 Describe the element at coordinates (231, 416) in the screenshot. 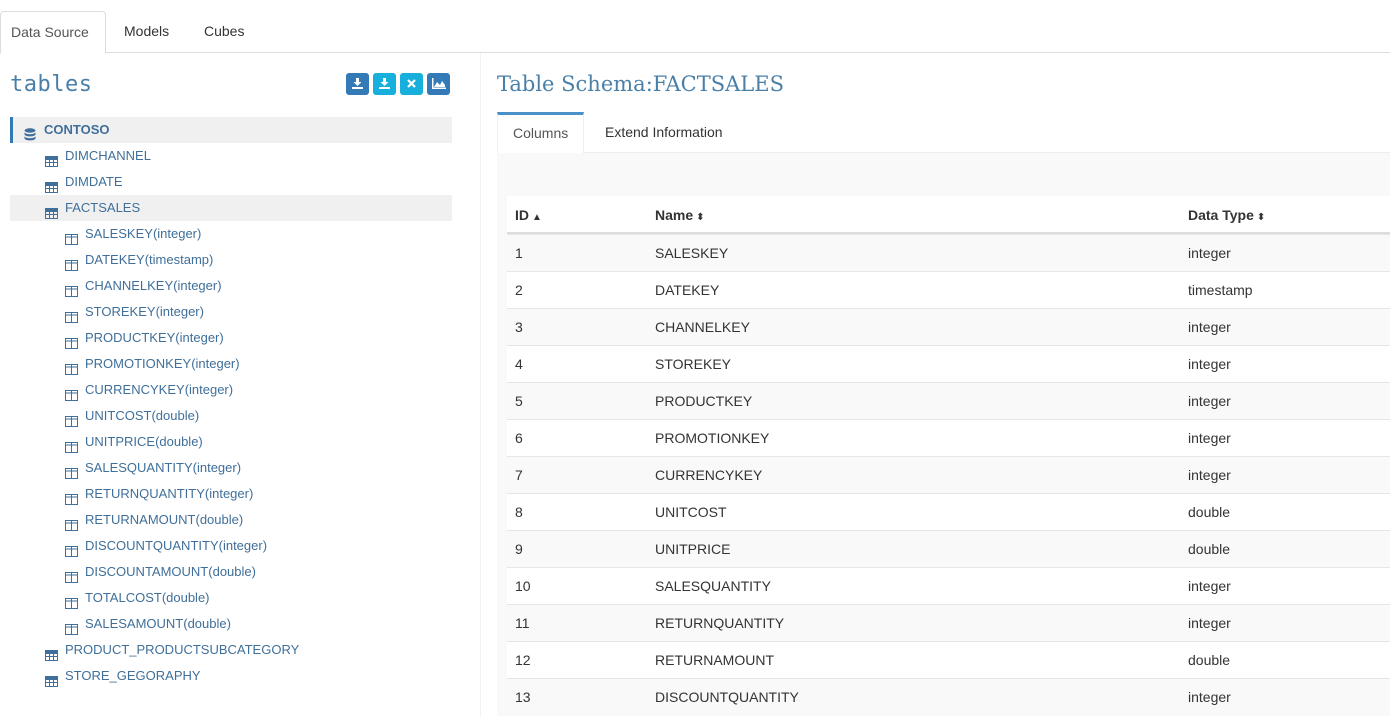

I see `tree-column-item: UNITCOST(double)` at that location.